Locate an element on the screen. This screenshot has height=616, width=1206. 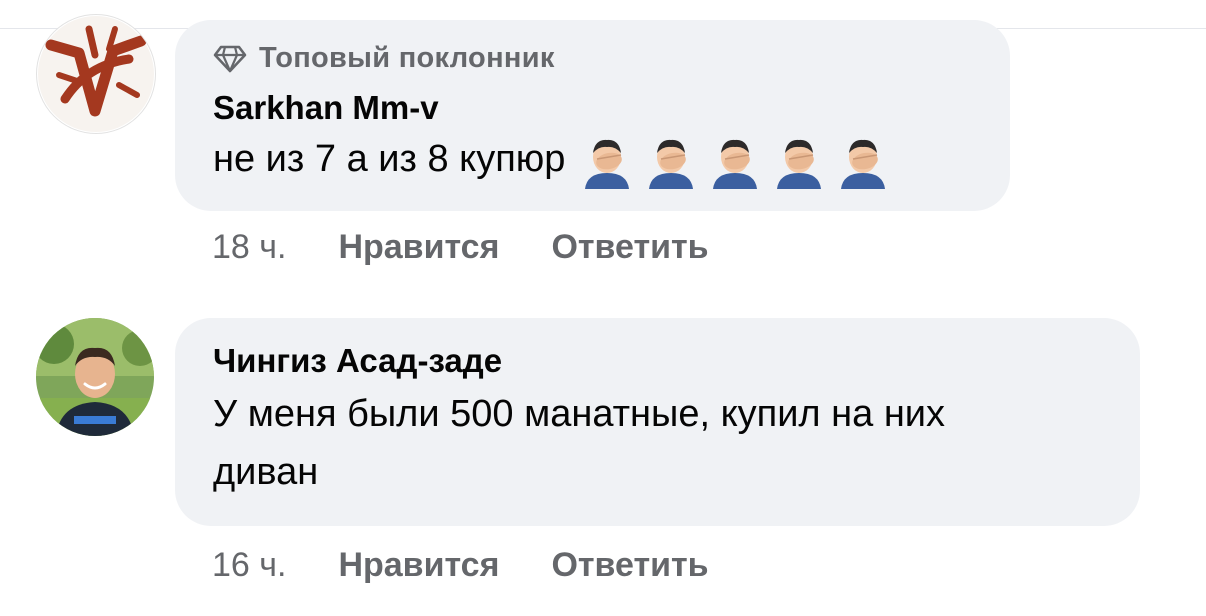
comment-text-body: не из 7 а из 8 купюр is located at coordinates (389, 159).